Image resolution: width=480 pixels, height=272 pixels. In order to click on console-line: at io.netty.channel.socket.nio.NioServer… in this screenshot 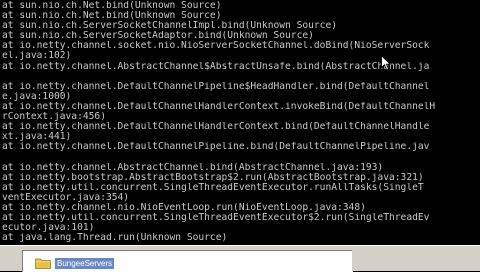, I will do `click(216, 46)`.